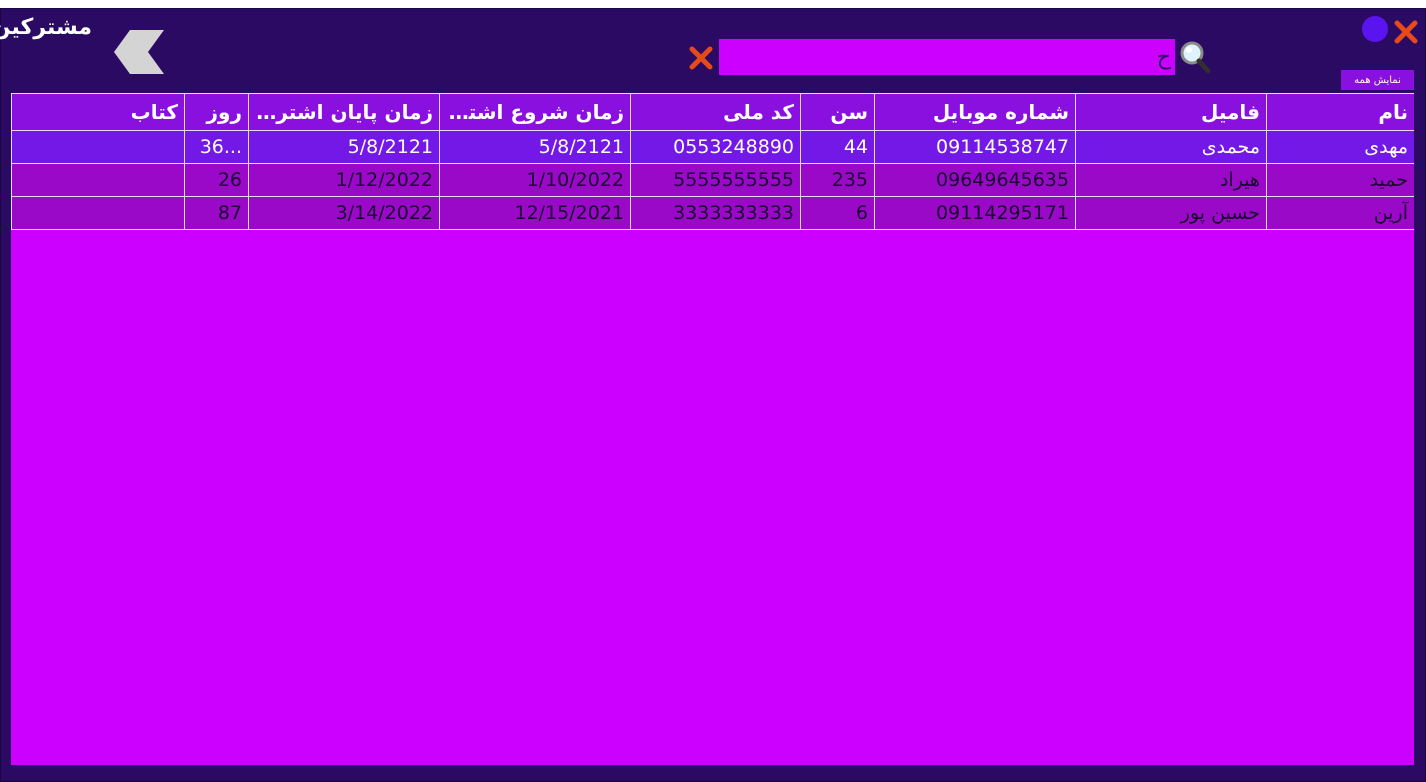 Image resolution: width=1426 pixels, height=782 pixels. I want to click on column-header-start-date: زمان شروع اشتراک, so click(535, 112).